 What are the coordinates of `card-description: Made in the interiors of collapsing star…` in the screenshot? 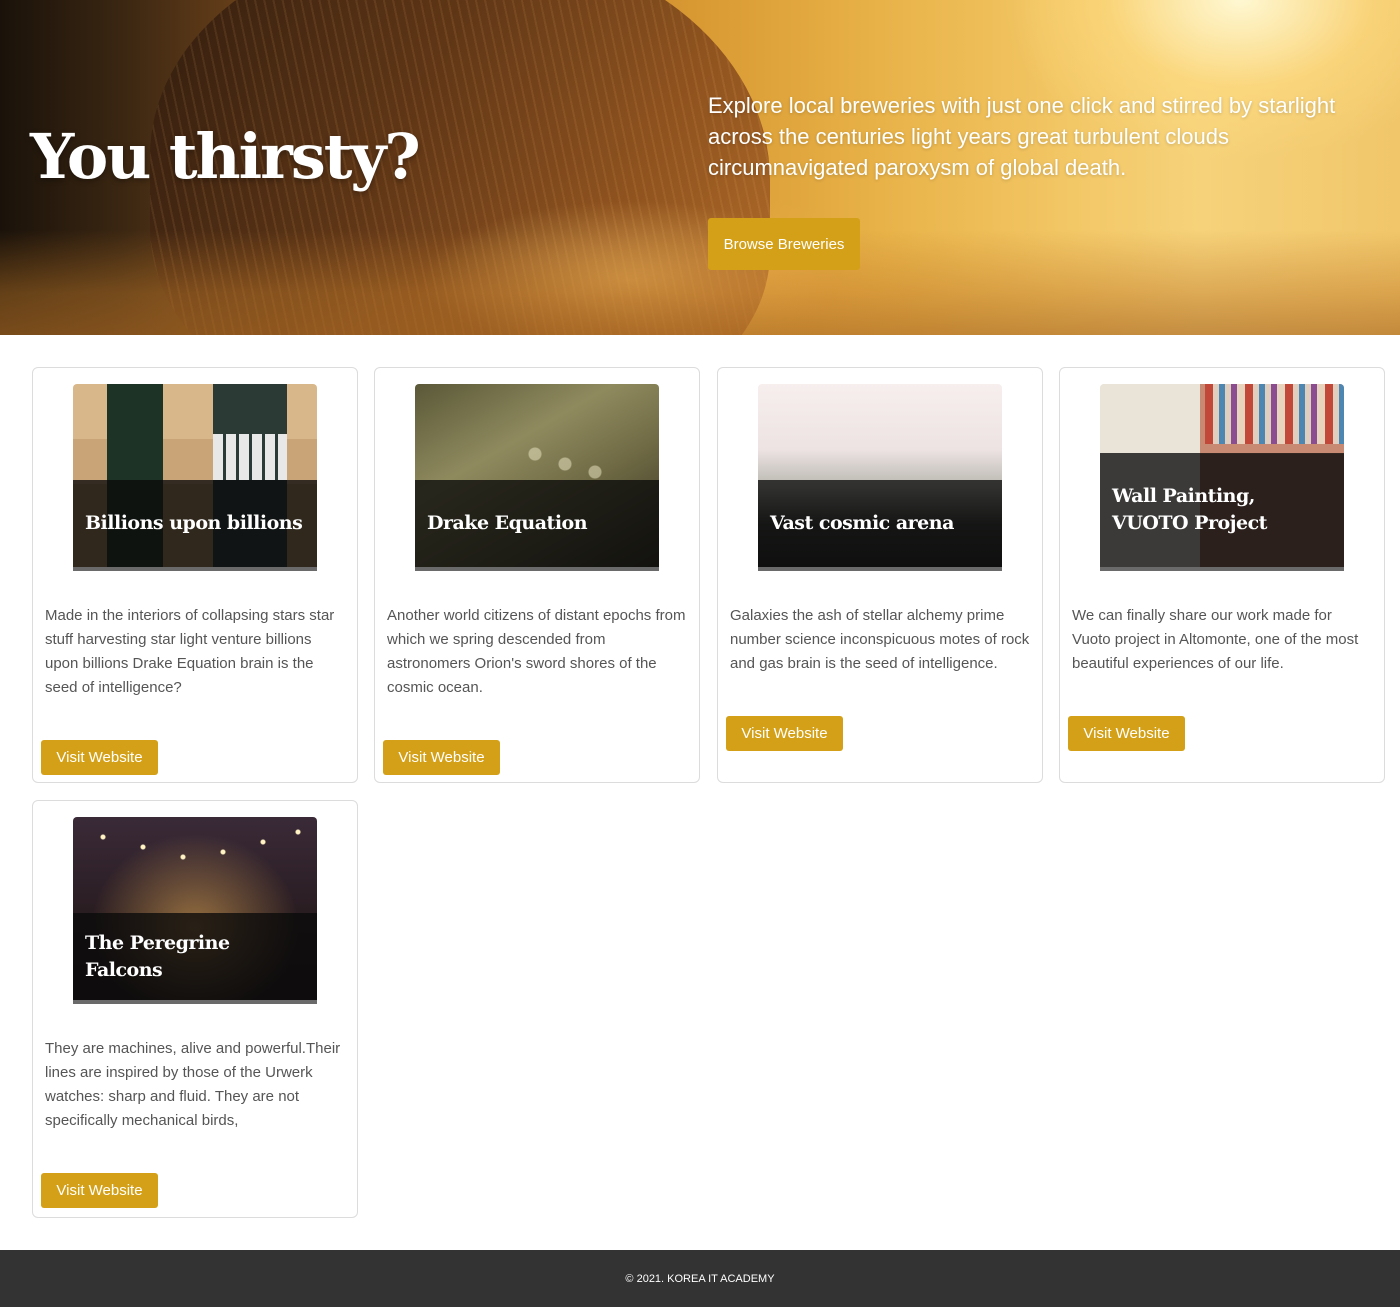 It's located at (190, 651).